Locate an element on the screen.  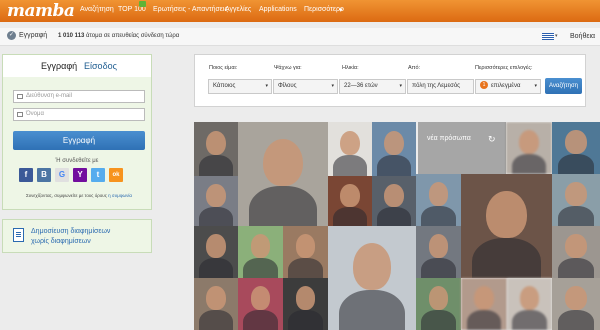
location-input: πόλη της Λεμεσός is located at coordinates (440, 86).